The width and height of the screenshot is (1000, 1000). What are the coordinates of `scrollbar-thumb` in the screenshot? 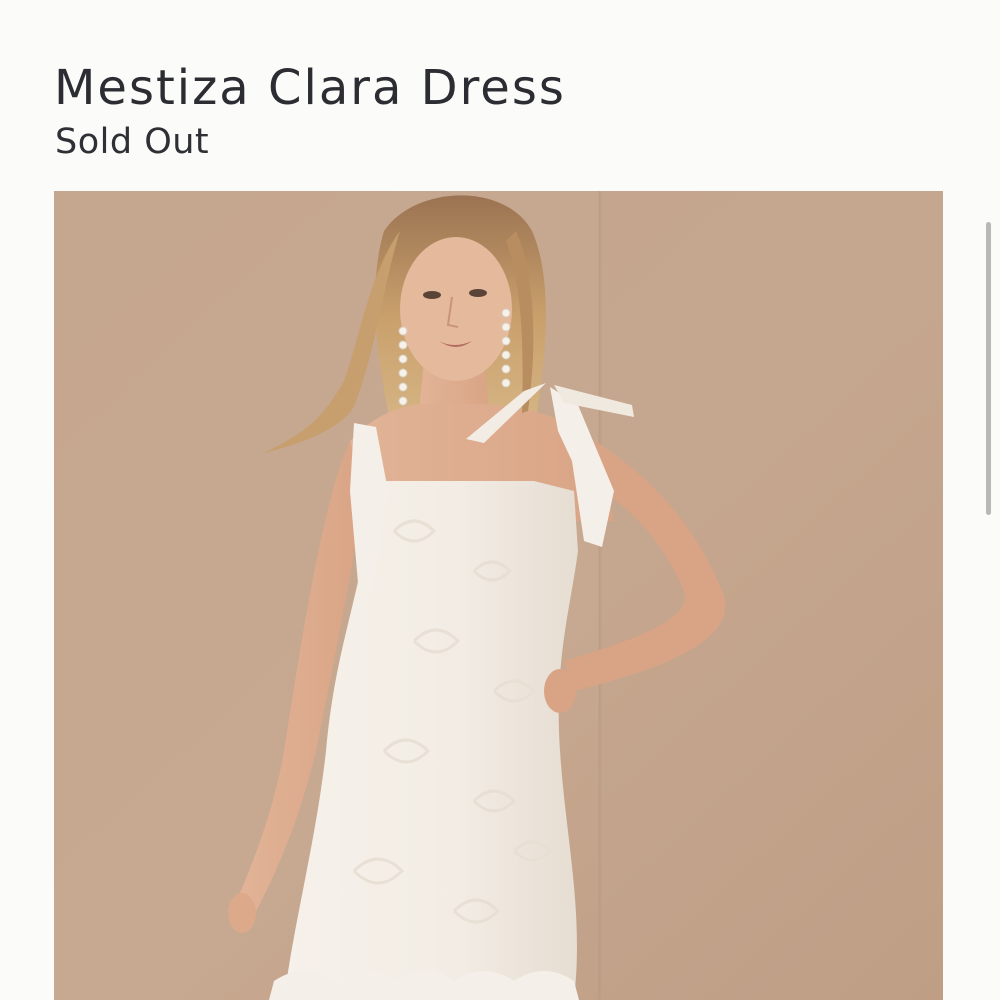 It's located at (988, 368).